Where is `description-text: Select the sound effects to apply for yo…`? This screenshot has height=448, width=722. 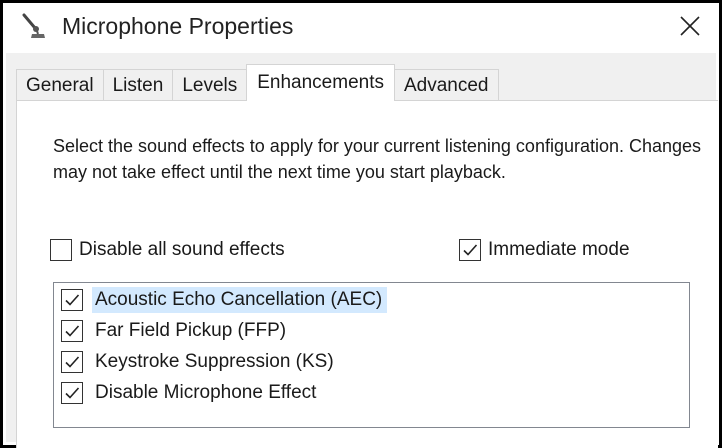 description-text: Select the sound effects to apply for yo… is located at coordinates (377, 159).